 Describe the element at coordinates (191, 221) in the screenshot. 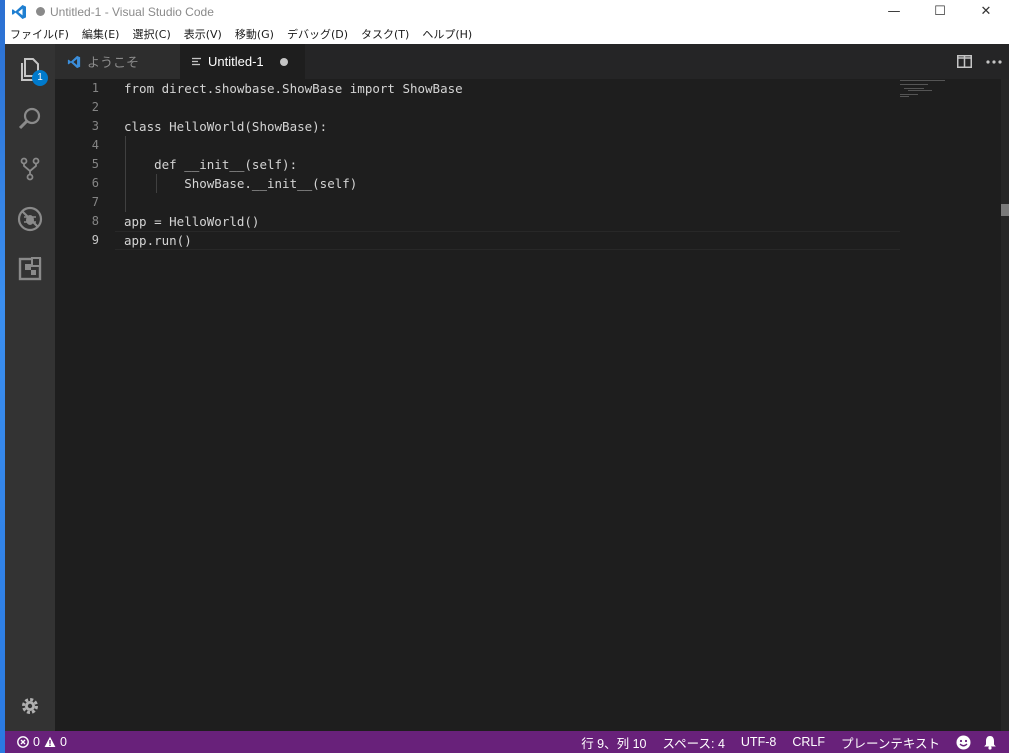

I see `code-line: app = HelloWorld()` at that location.